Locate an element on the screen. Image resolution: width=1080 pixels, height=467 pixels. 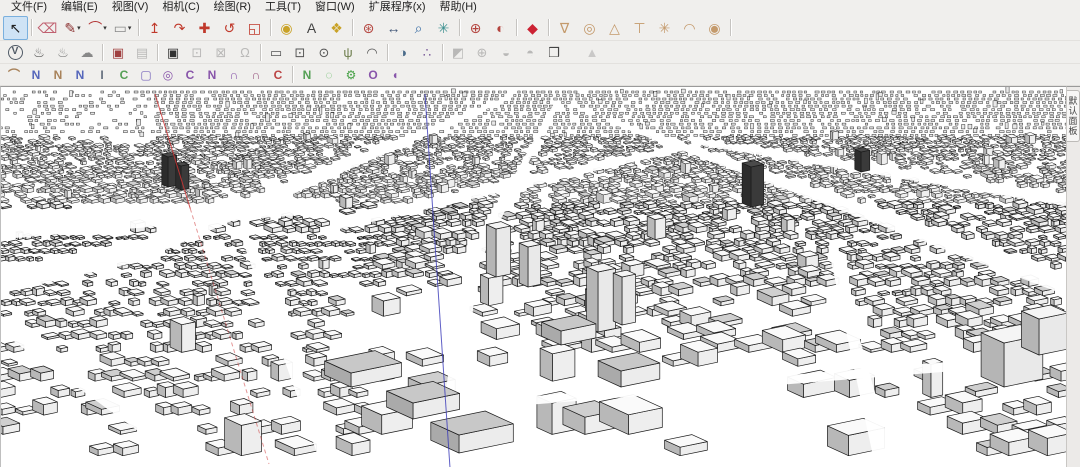
vray-logo-button: V is located at coordinates (15, 52).